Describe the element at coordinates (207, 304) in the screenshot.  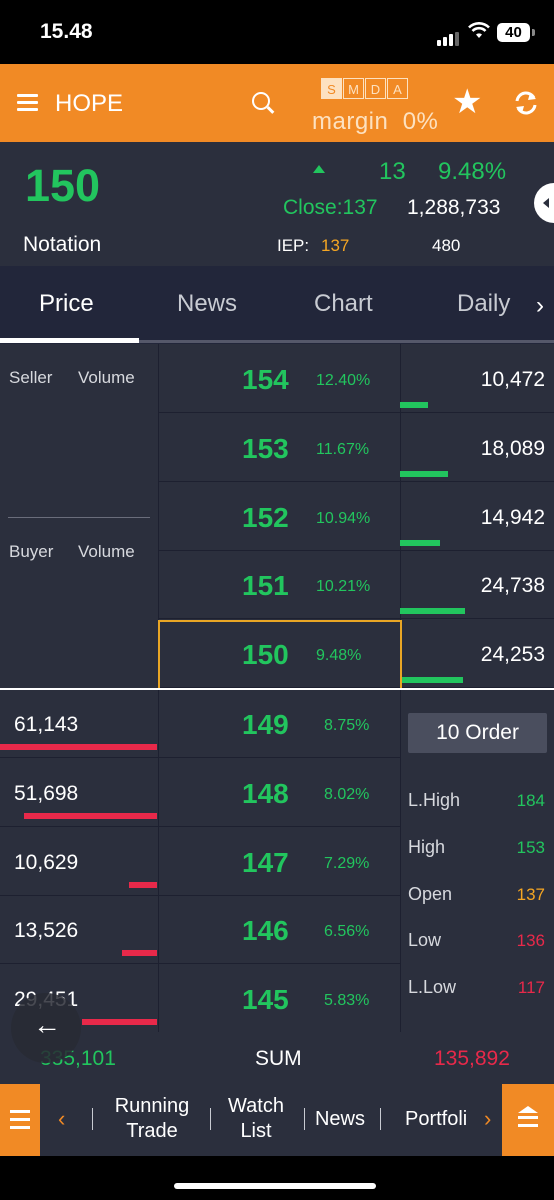
I see `tab-news: News` at that location.